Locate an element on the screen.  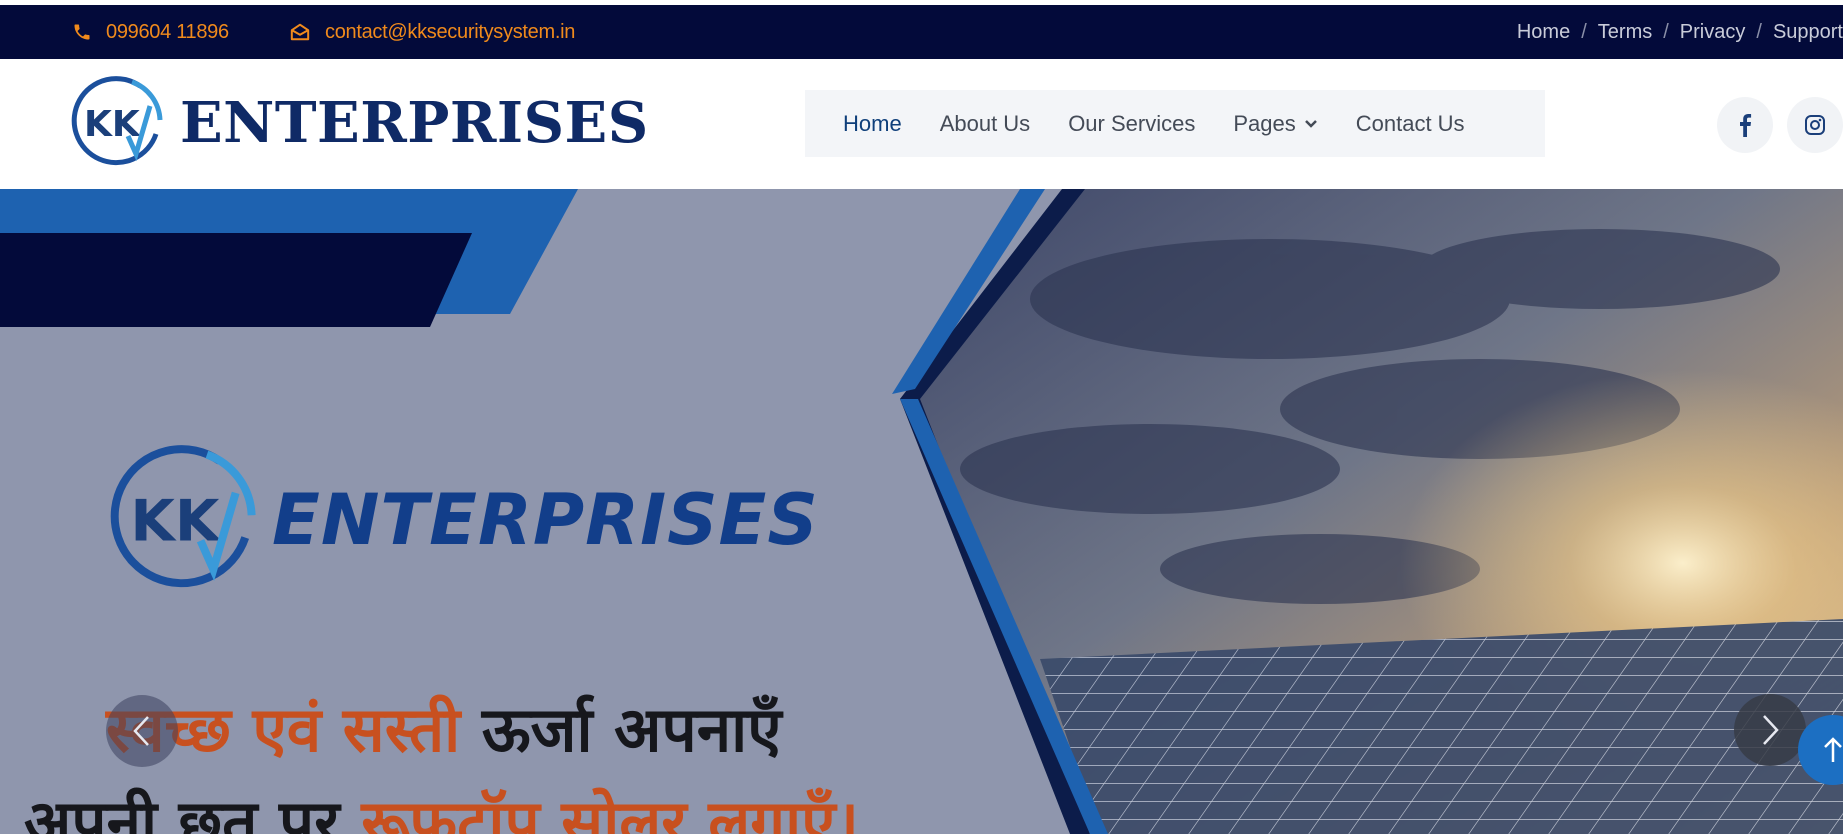
hero-logo: KK ENTERPRISES is located at coordinates (463, 520).